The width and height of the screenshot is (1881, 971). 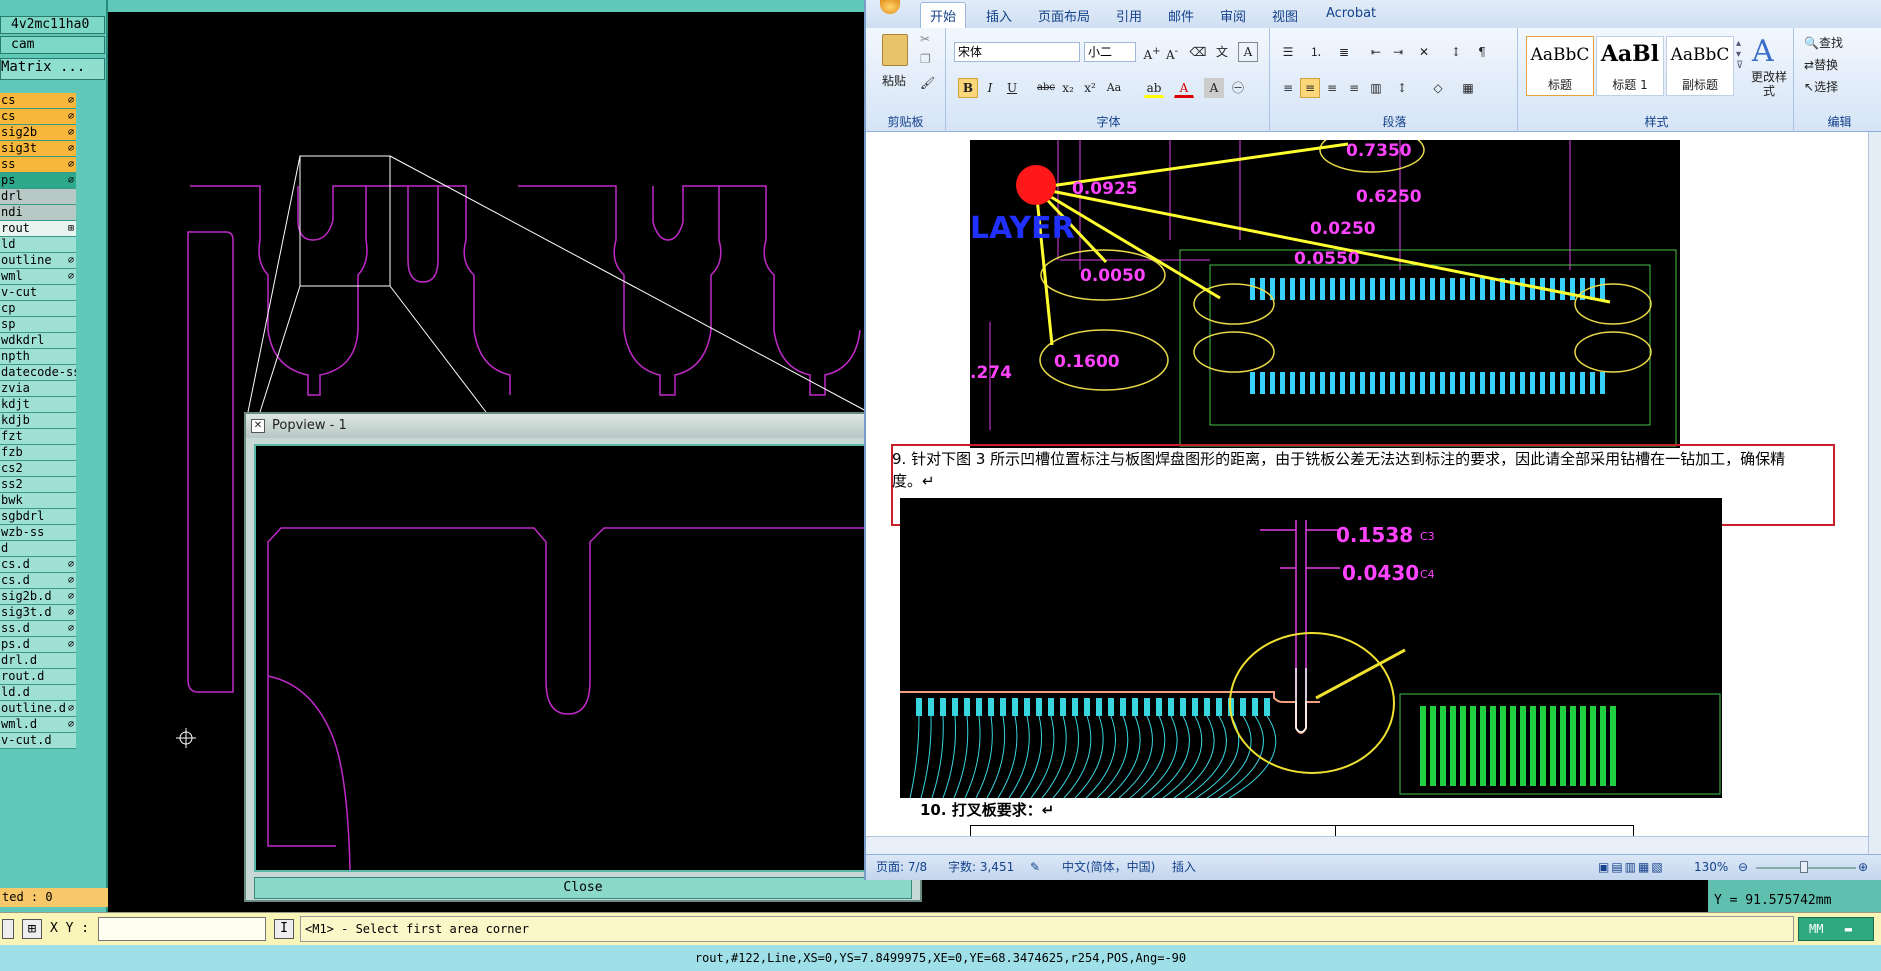 What do you see at coordinates (1222, 52) in the screenshot?
I see `phonetic-icon: 文` at bounding box center [1222, 52].